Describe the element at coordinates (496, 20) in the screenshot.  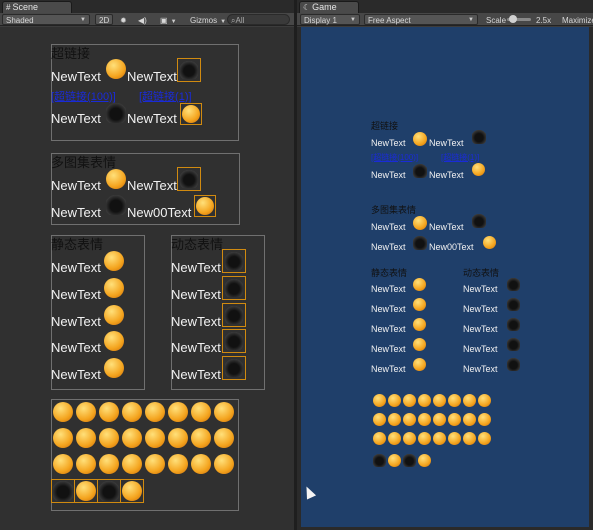
I see `scale-label: Scale` at that location.